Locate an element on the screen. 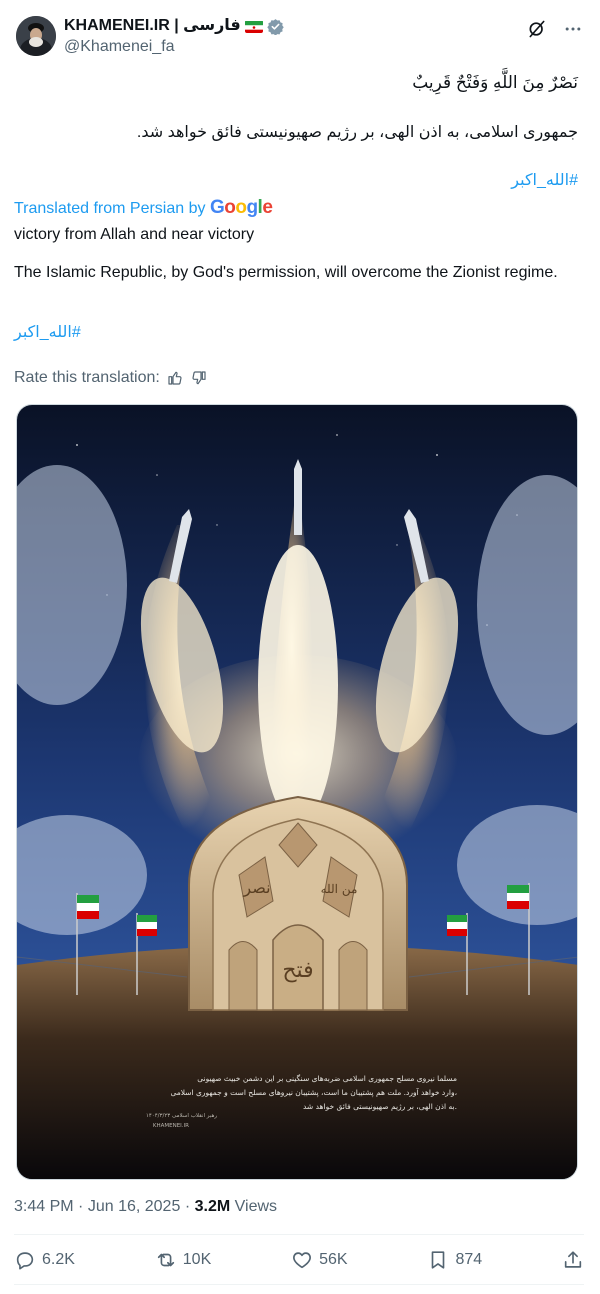  hashtag-link-fa: #الله_اکبر is located at coordinates (300, 181).